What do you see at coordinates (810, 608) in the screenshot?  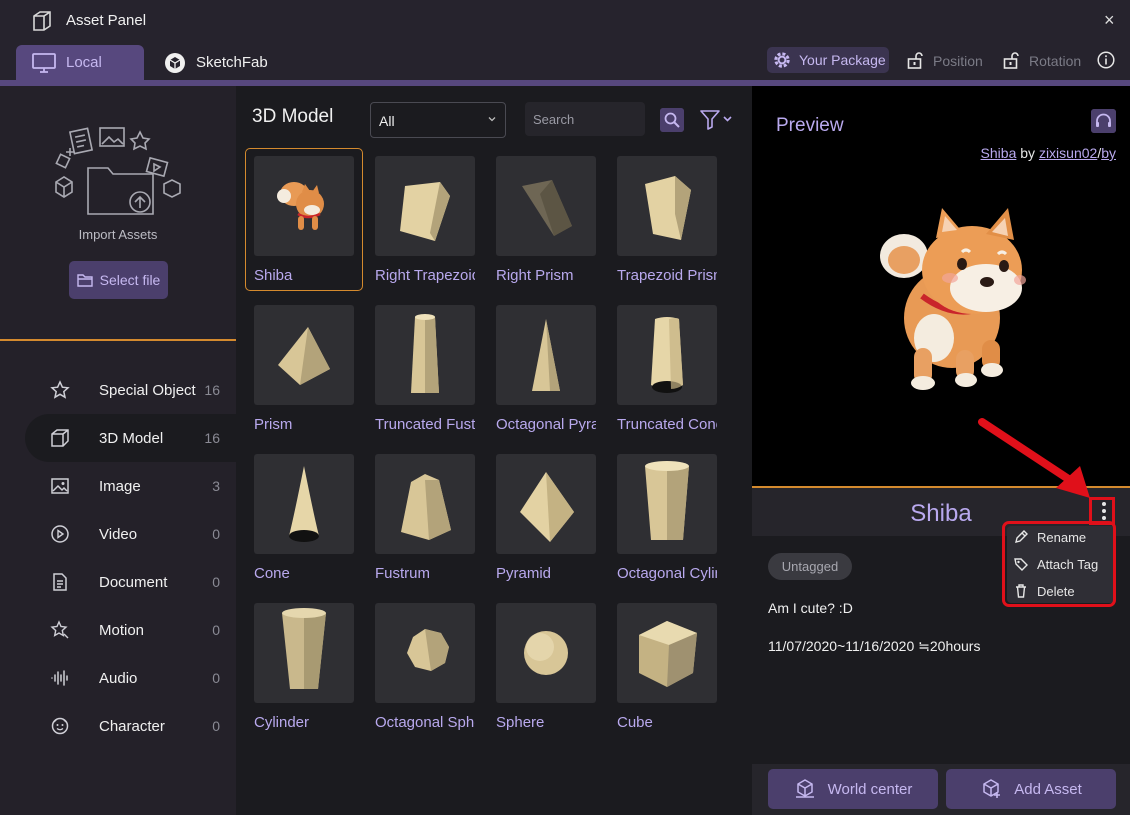 I see `asset-description: Am I cute? :D` at bounding box center [810, 608].